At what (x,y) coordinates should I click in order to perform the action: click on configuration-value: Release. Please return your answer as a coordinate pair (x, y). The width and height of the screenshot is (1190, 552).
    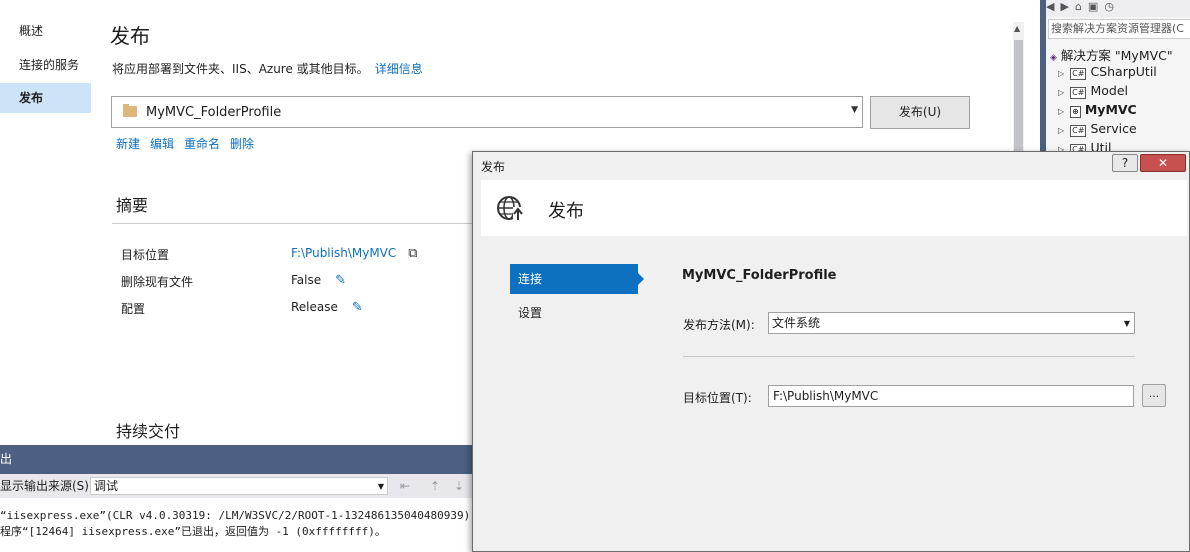
    Looking at the image, I should click on (314, 307).